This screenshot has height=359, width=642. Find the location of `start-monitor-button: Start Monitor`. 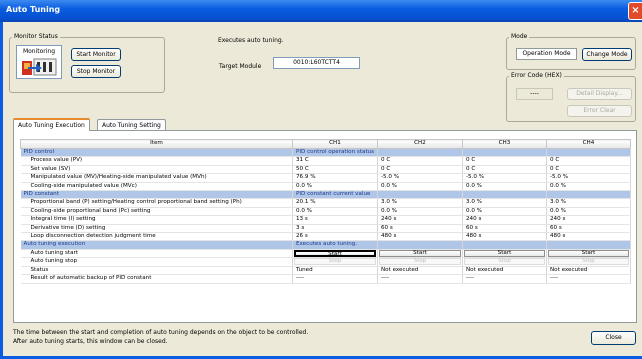

start-monitor-button: Start Monitor is located at coordinates (96, 54).